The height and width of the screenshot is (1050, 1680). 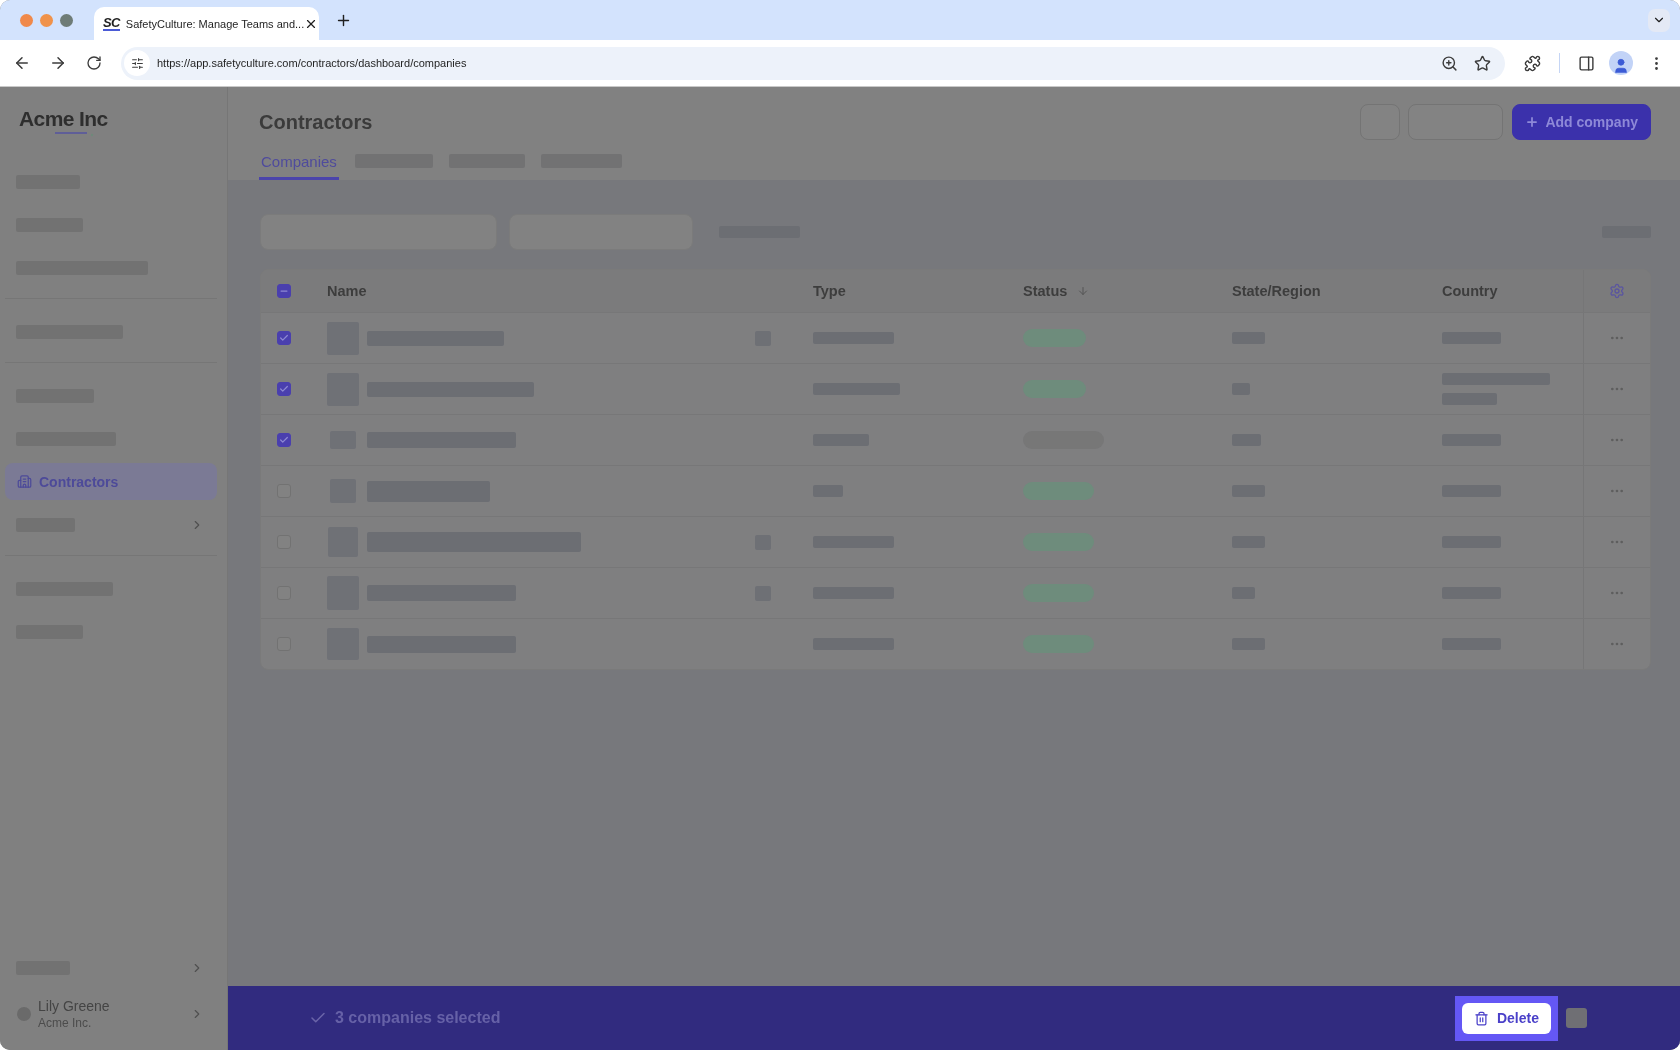 What do you see at coordinates (1482, 63) in the screenshot?
I see `star-icon` at bounding box center [1482, 63].